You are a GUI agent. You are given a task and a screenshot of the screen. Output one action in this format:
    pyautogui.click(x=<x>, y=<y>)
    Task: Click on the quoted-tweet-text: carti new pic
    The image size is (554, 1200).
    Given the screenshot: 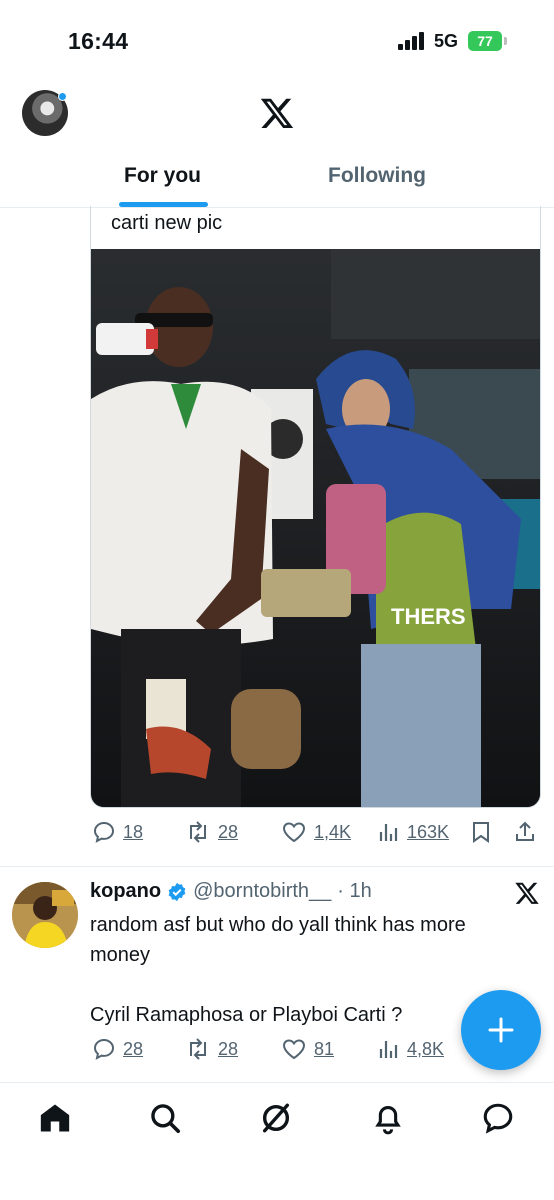 What is the action you would take?
    pyautogui.click(x=167, y=223)
    